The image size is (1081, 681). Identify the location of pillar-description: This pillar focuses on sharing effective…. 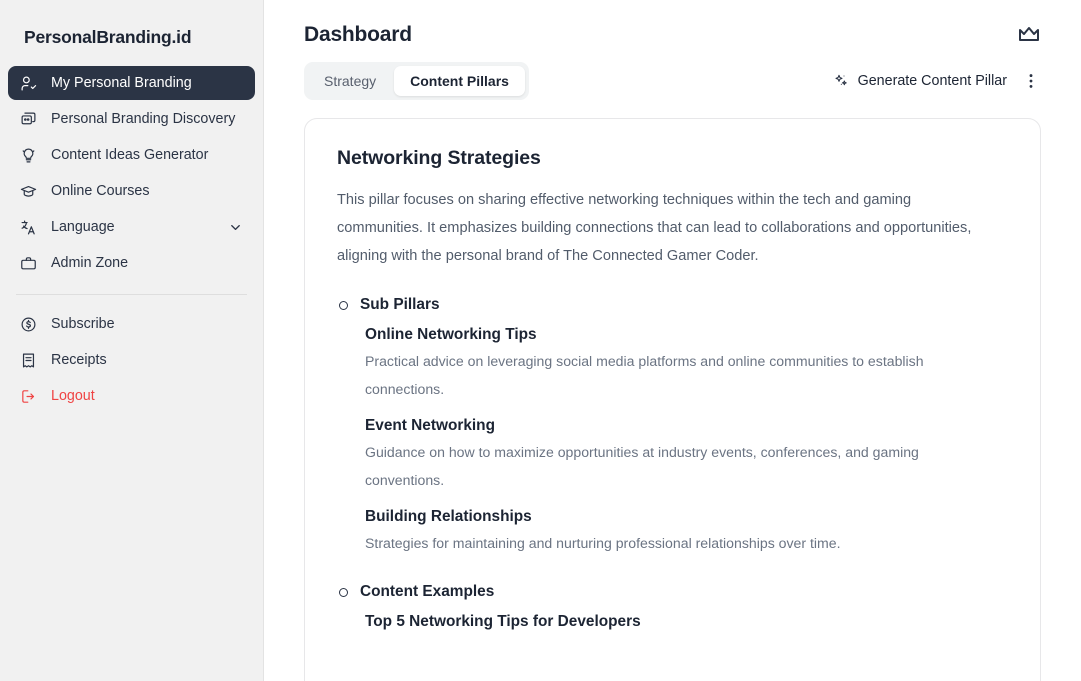
(654, 228).